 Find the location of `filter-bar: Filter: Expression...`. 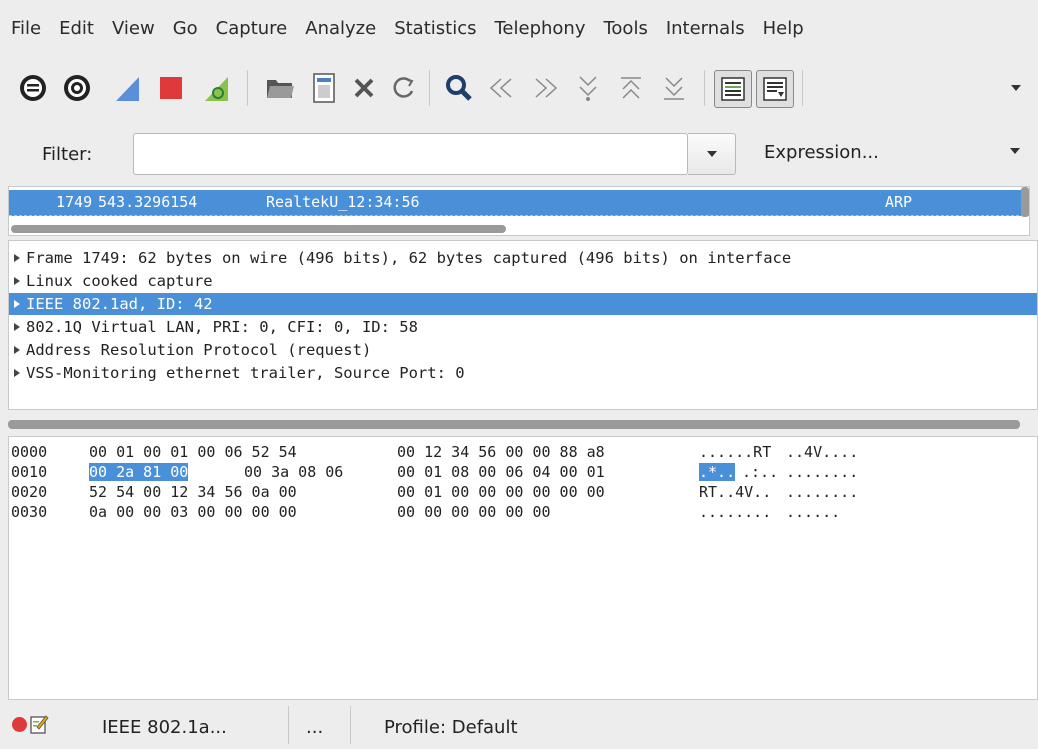

filter-bar: Filter: Expression... is located at coordinates (519, 155).